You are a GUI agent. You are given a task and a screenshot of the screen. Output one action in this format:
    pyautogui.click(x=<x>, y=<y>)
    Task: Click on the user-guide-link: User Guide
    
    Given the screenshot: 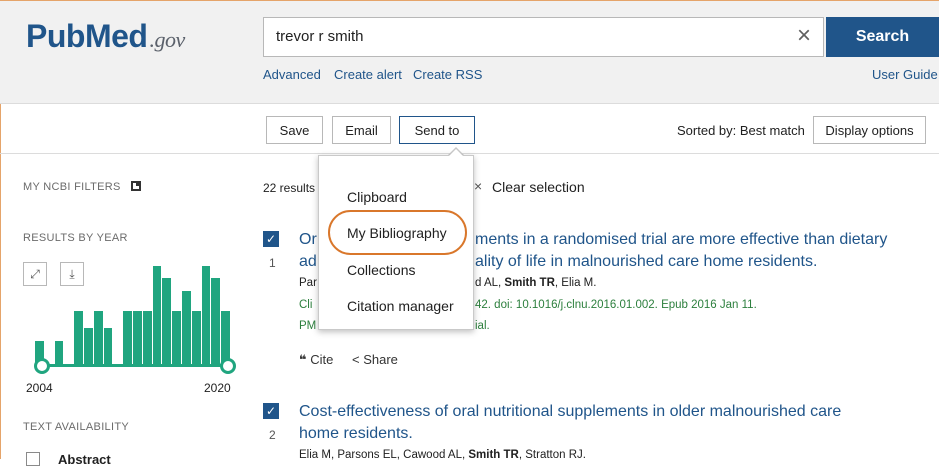 What is the action you would take?
    pyautogui.click(x=905, y=74)
    